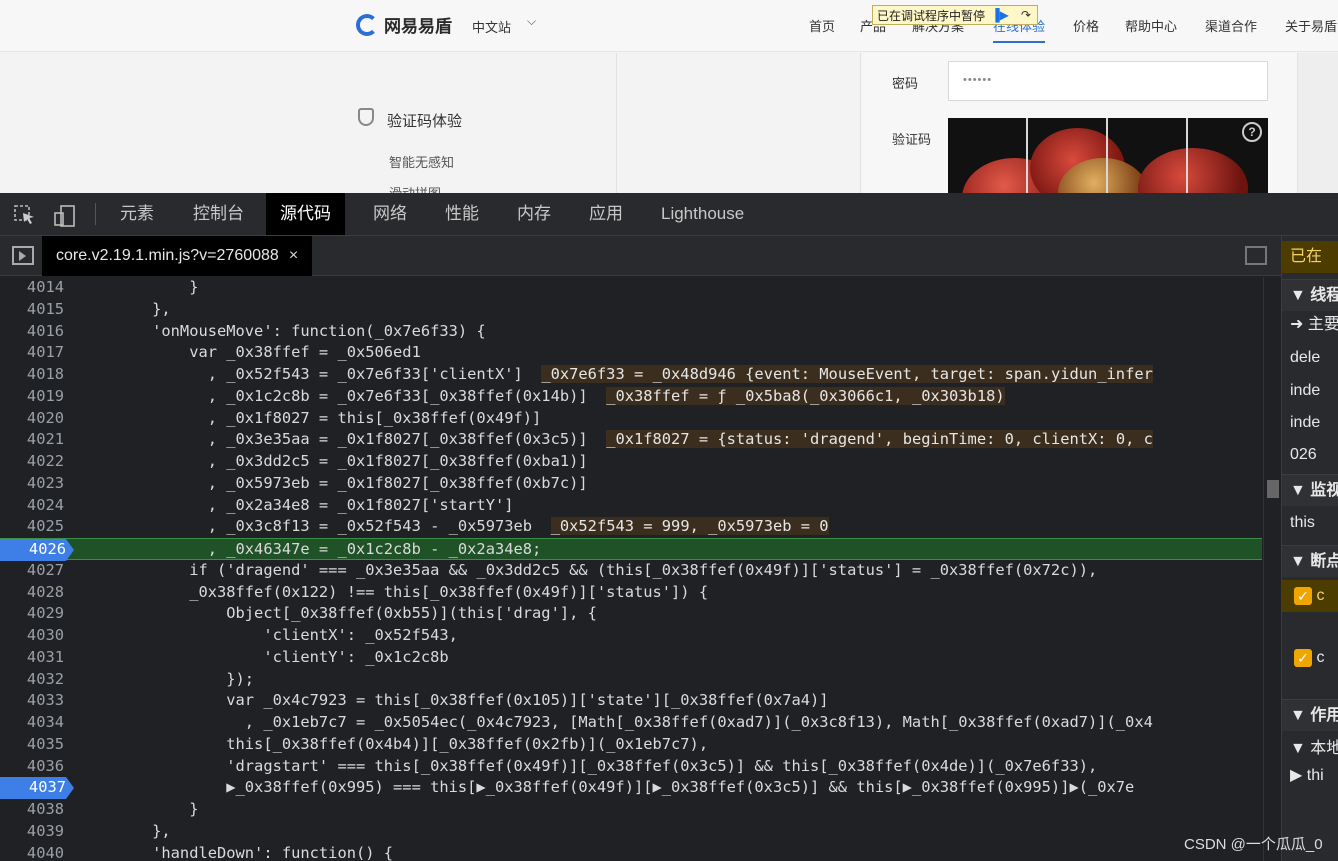  Describe the element at coordinates (32, 440) in the screenshot. I see `line-number: 4021` at that location.